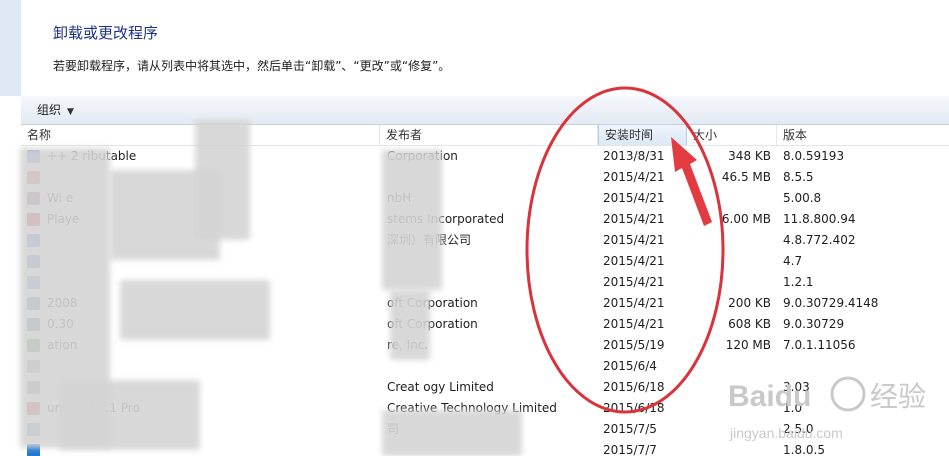 The height and width of the screenshot is (456, 949). I want to click on column-header-version: 版本, so click(863, 135).